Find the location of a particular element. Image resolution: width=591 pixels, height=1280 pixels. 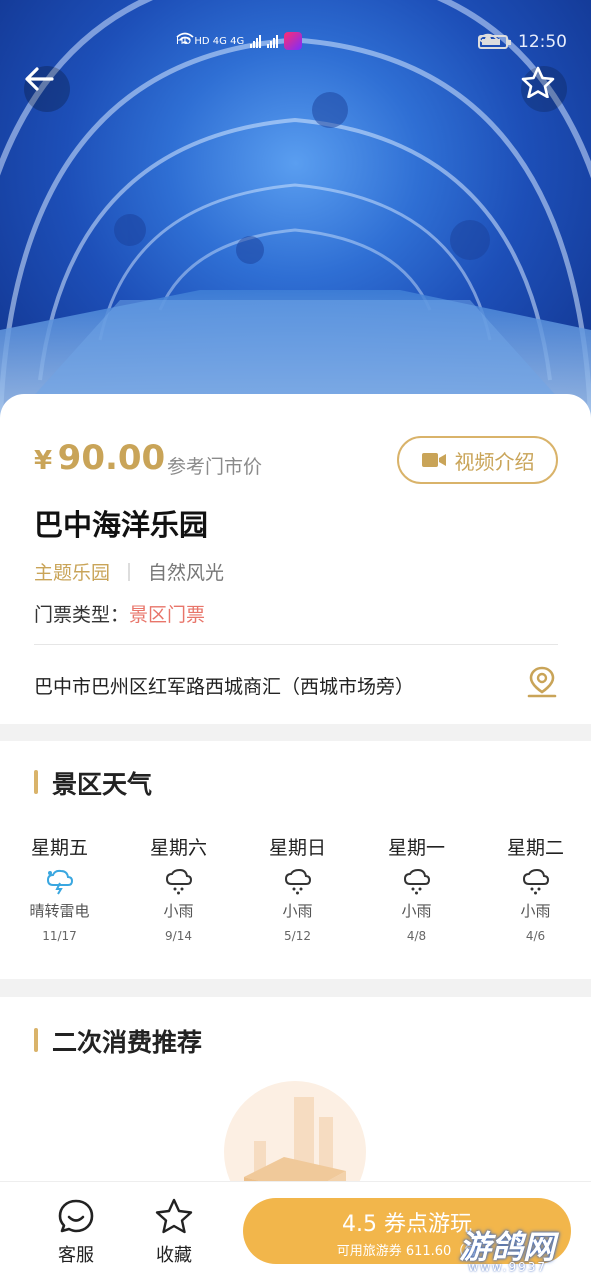

wifi-icon is located at coordinates (185, 38).